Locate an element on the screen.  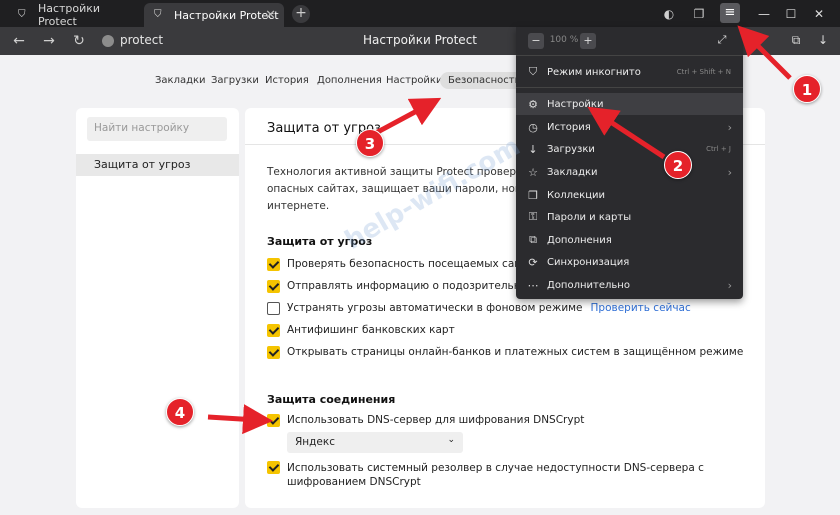
zoom-in-button: + is located at coordinates (588, 41).